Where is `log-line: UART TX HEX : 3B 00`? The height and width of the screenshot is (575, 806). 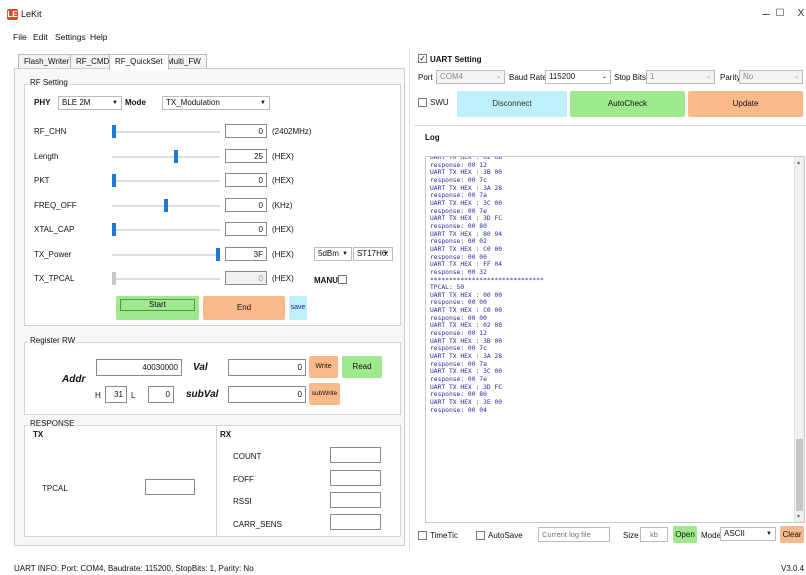 log-line: UART TX HEX : 3B 00 is located at coordinates (466, 173).